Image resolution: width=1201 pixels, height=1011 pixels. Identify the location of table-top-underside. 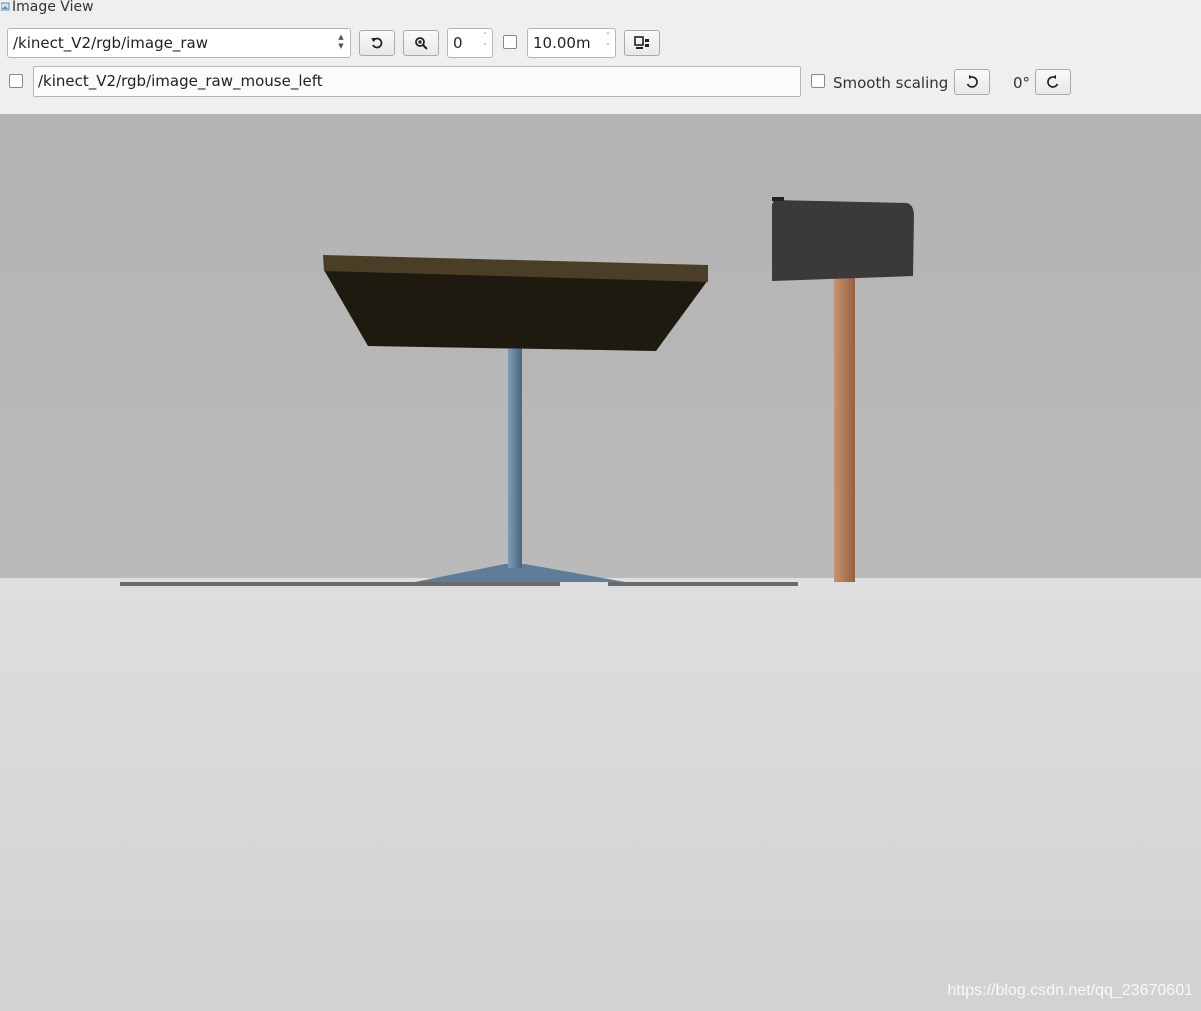
(516, 310).